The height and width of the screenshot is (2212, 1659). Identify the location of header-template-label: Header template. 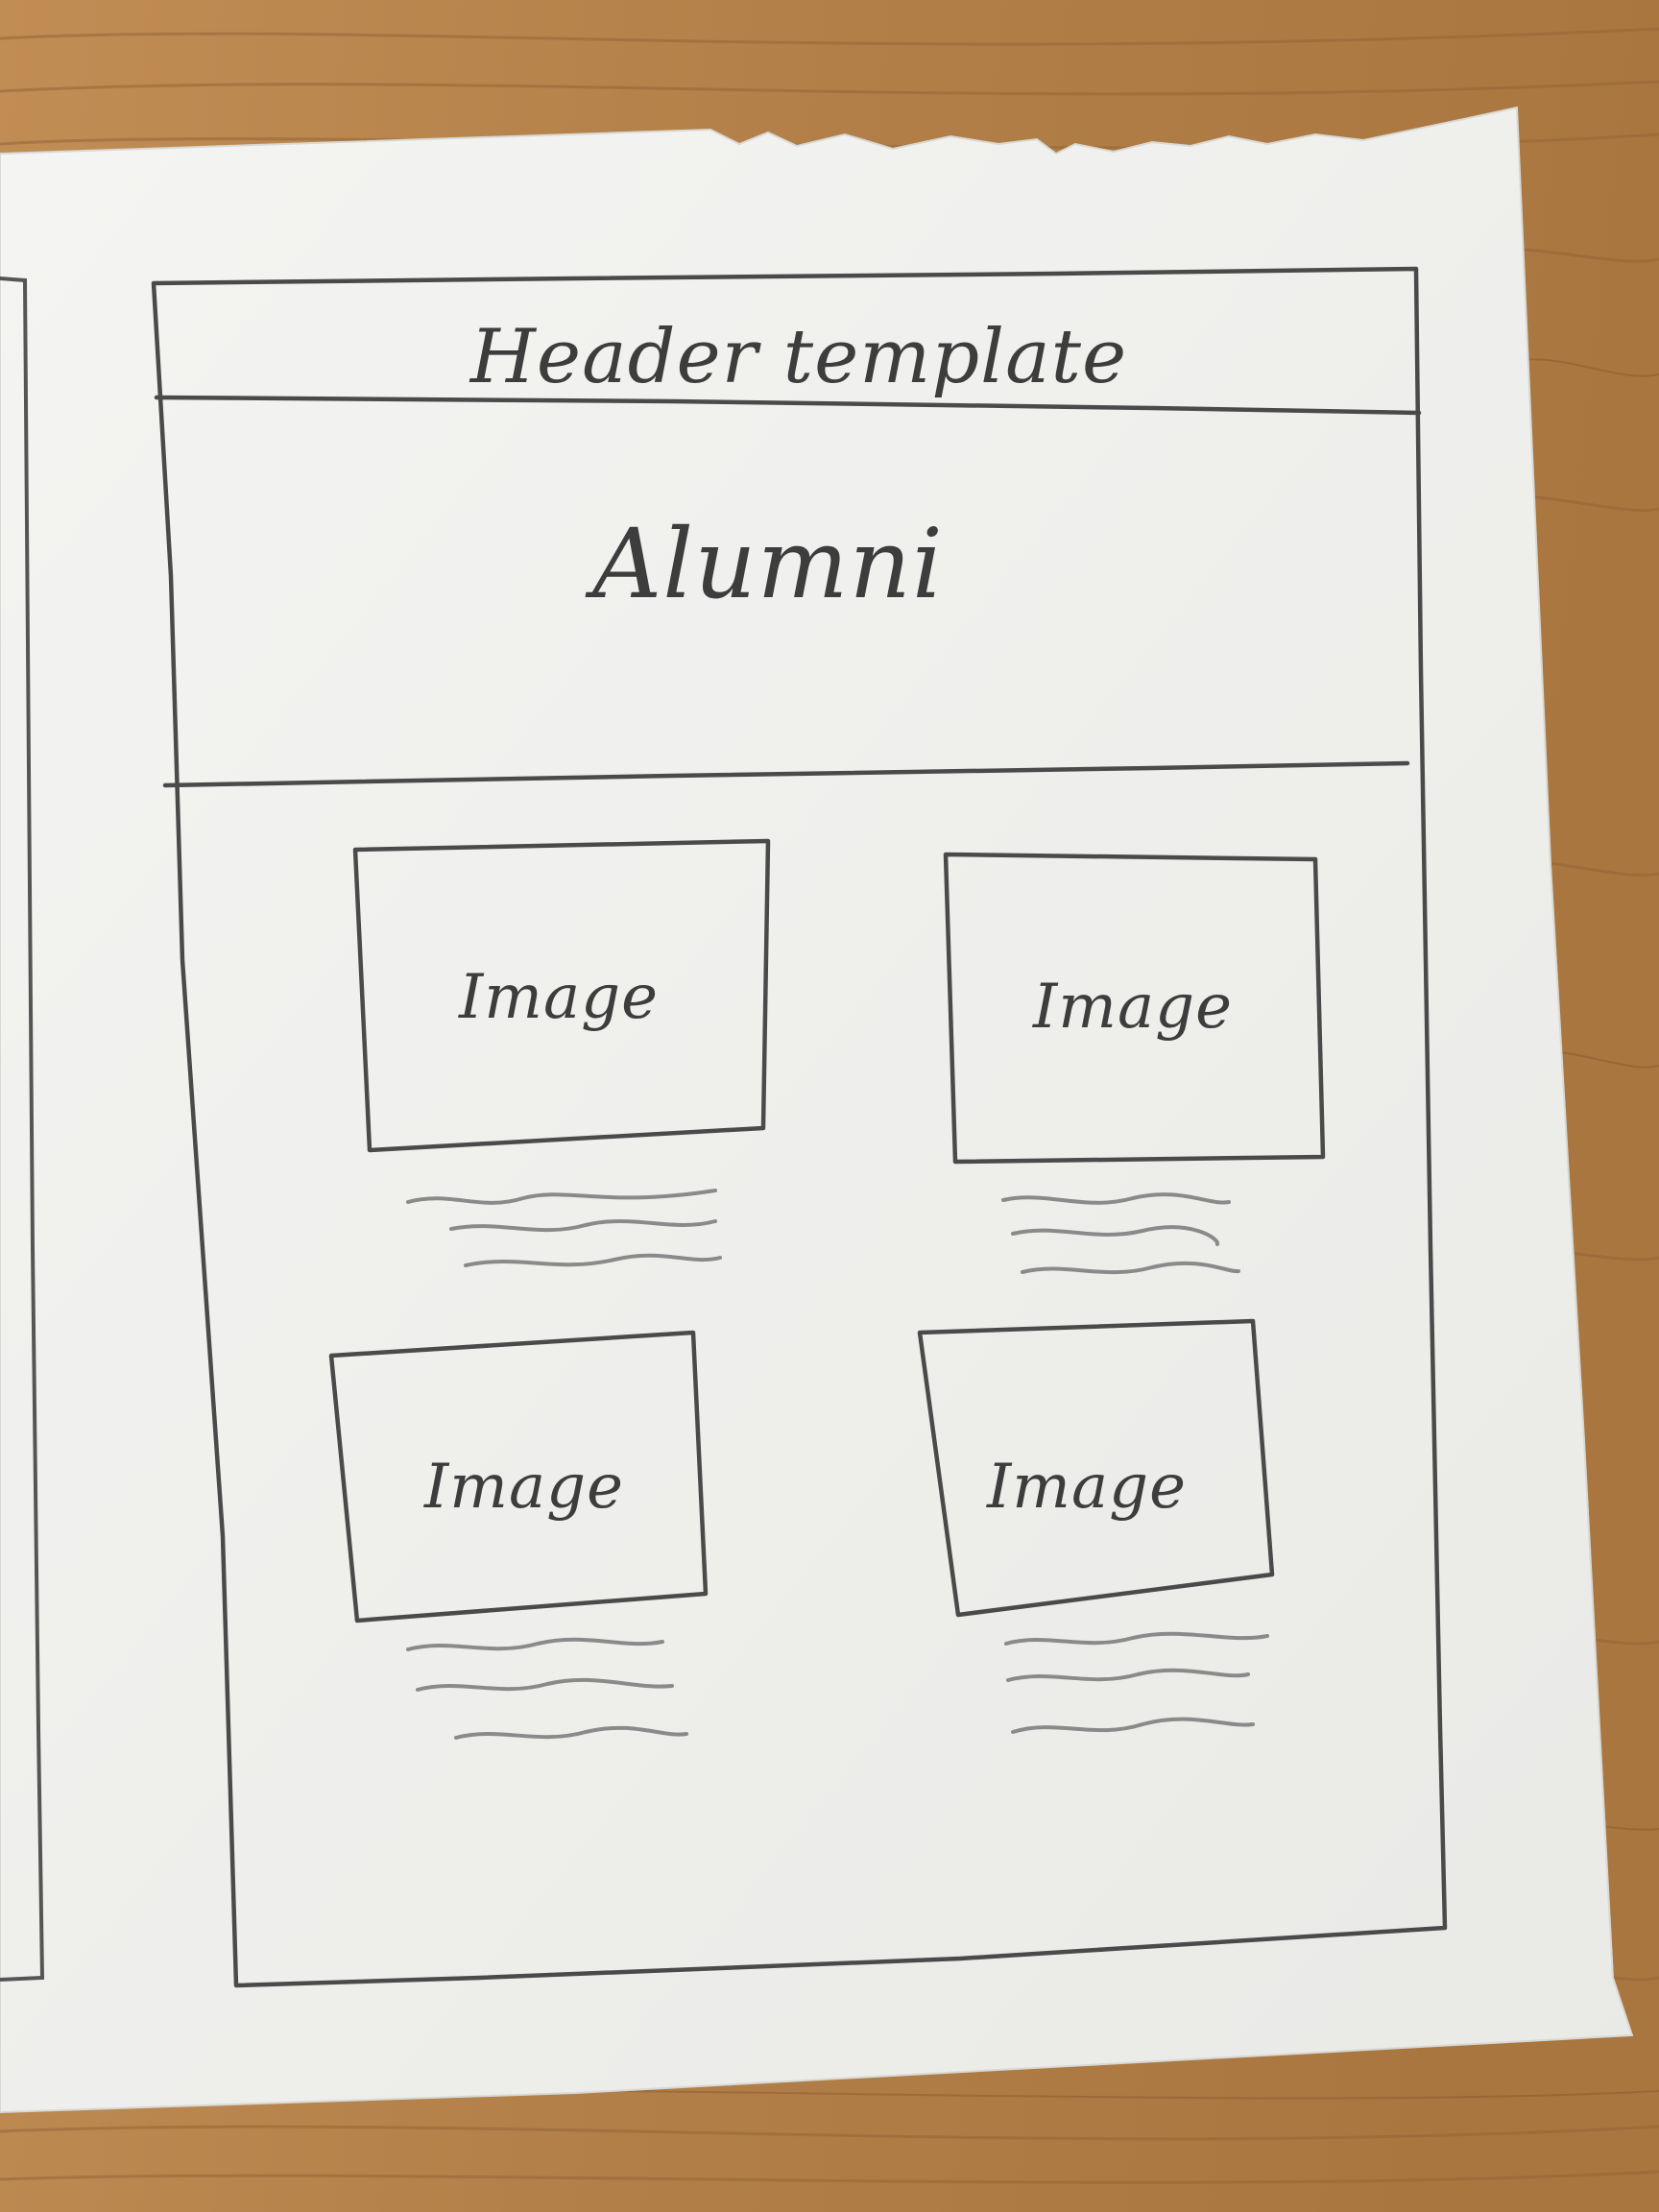
(798, 357).